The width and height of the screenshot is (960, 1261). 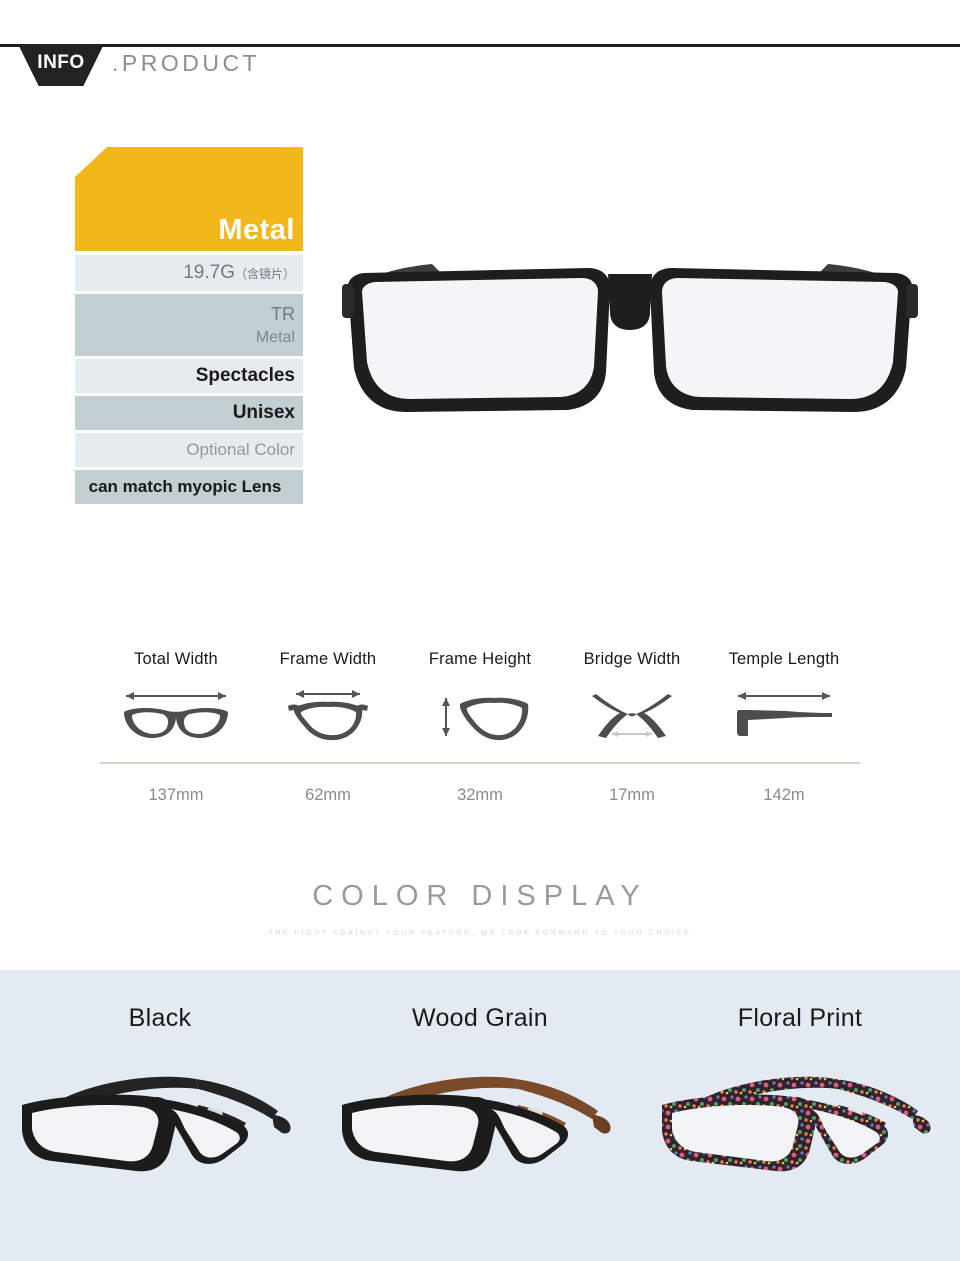 I want to click on page-title: .PRODUCT, so click(x=186, y=63).